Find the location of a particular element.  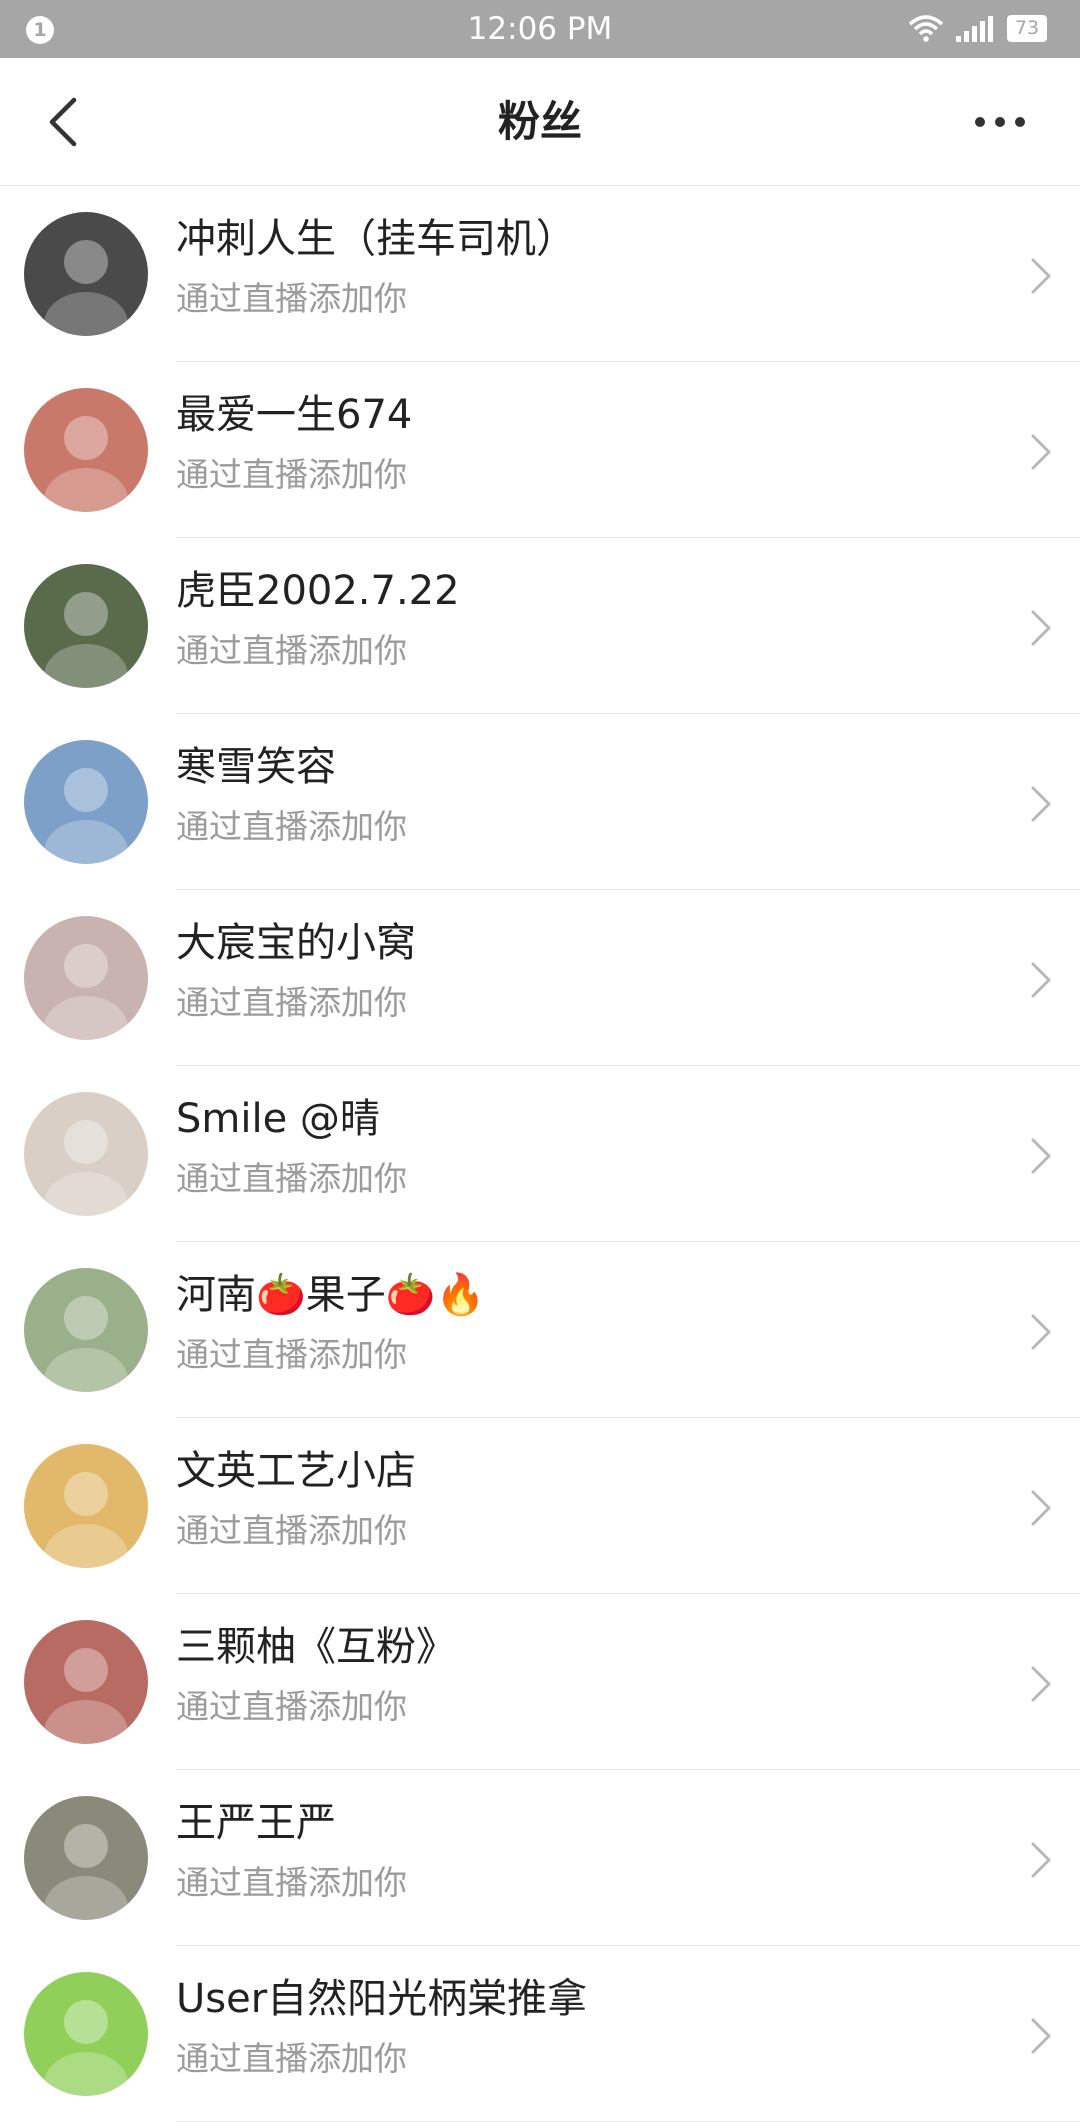

nav-bar: 粉丝 is located at coordinates (540, 122).